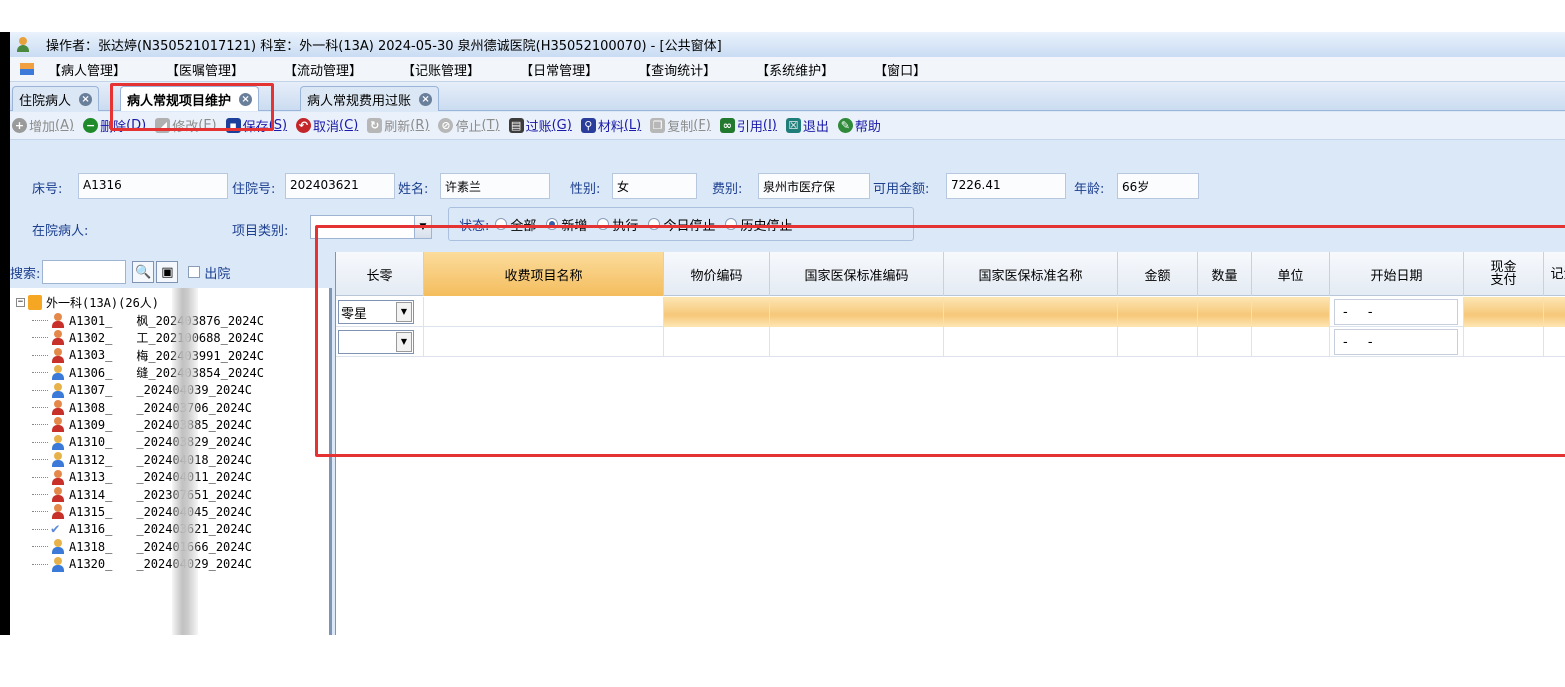 The width and height of the screenshot is (1565, 687). I want to click on tab-highlight-box, so click(192, 107).